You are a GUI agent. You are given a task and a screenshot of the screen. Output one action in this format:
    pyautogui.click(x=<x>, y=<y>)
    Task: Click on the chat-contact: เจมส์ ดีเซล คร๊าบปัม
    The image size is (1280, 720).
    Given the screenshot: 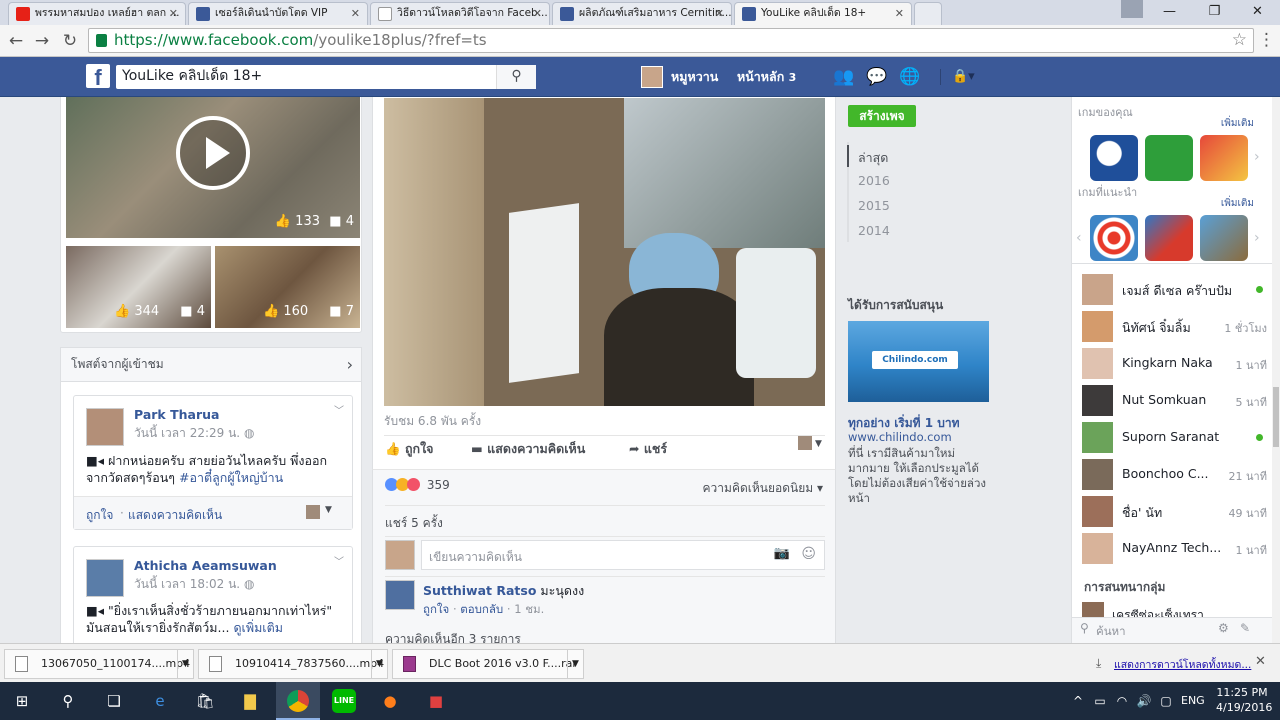 What is the action you would take?
    pyautogui.click(x=1174, y=290)
    